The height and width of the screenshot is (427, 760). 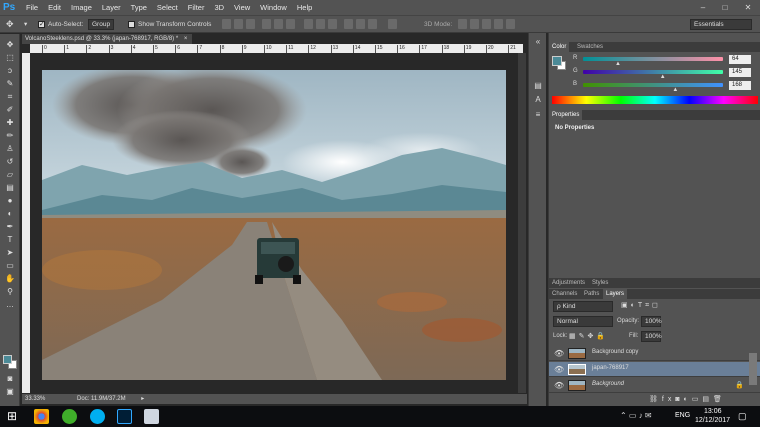 I want to click on align-top-icon, so click(x=226, y=24).